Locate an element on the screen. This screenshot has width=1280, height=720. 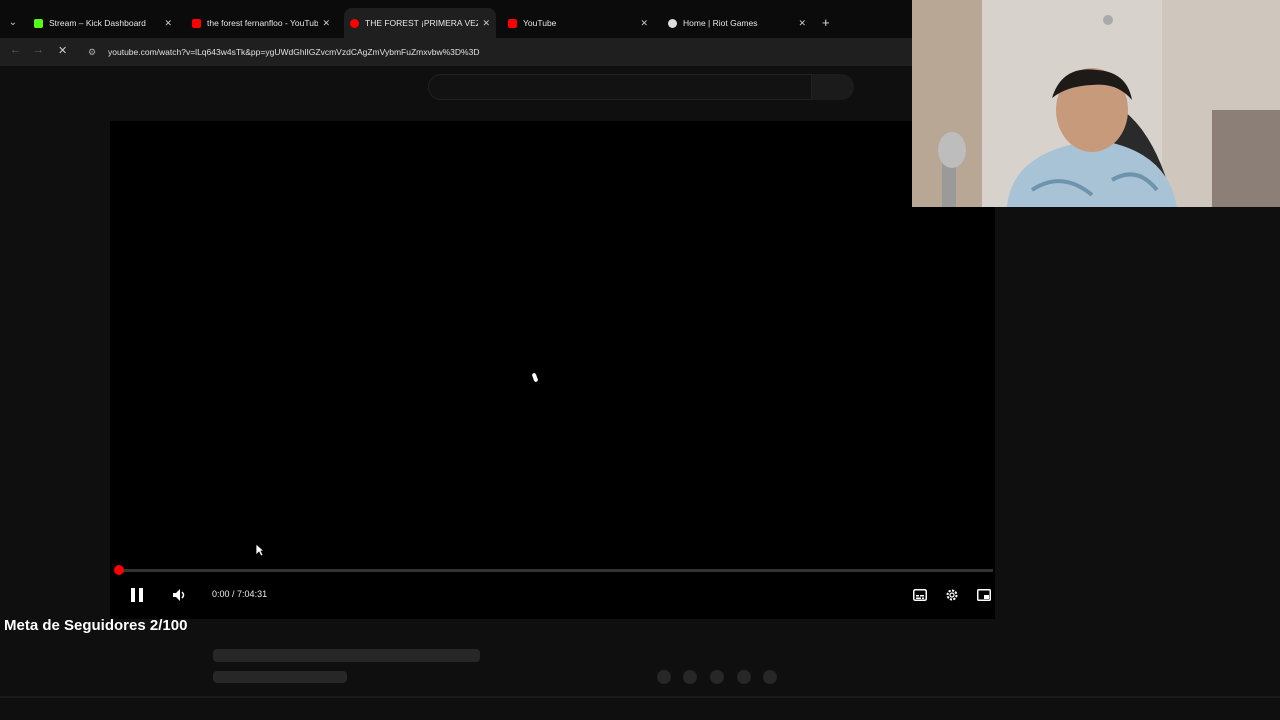
search-input-placeholder is located at coordinates (620, 87).